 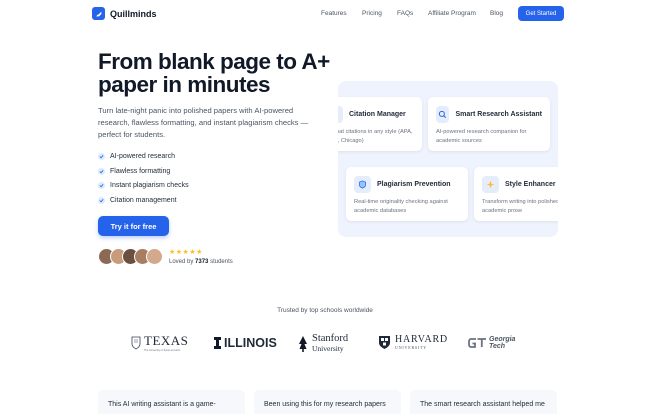 I want to click on loved-suffix: students, so click(x=221, y=261).